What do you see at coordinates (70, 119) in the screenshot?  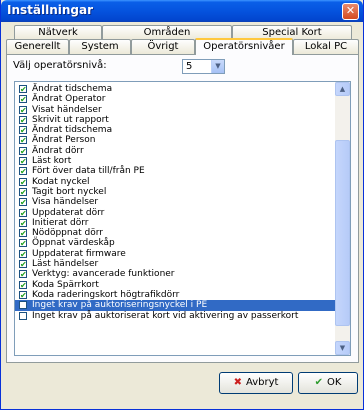 I see `permission-label: Skrivit ut rapport` at bounding box center [70, 119].